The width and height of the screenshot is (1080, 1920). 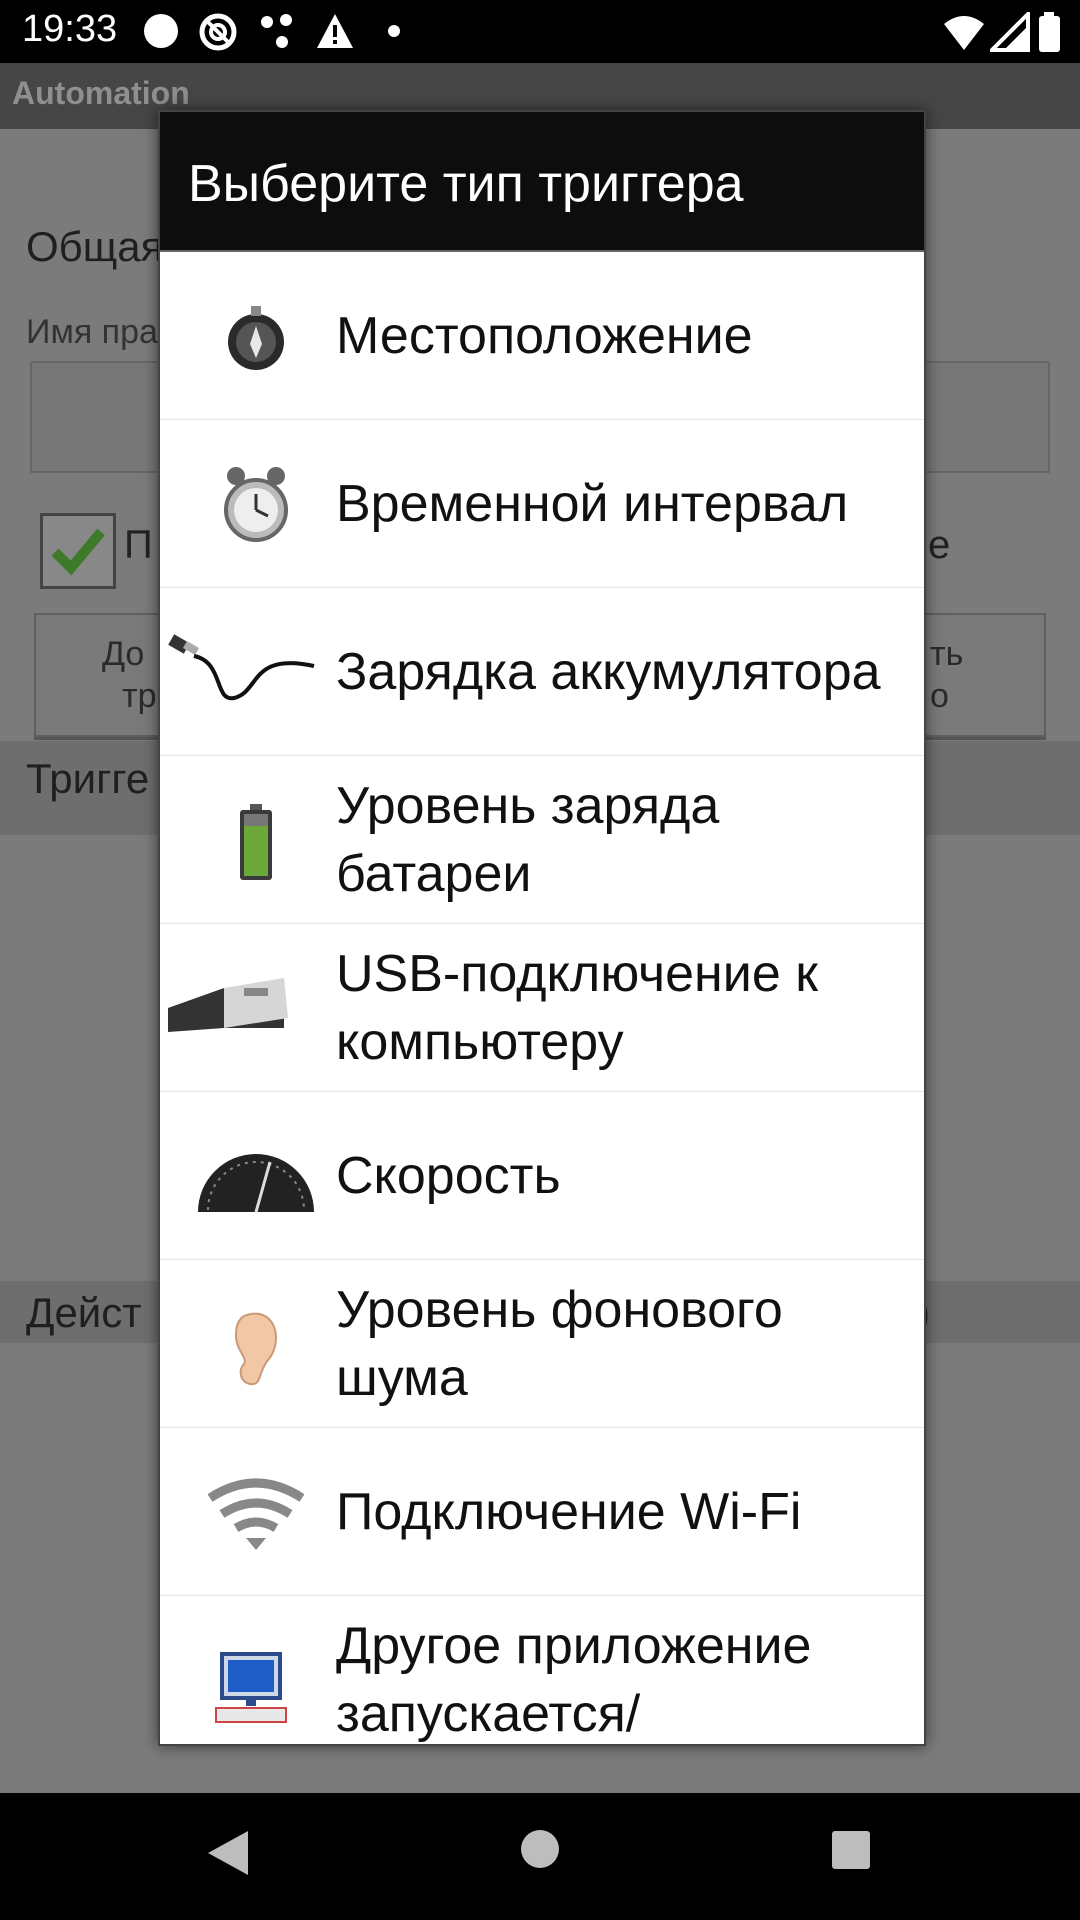 I want to click on trigger-item-usb: USB-подключение к компьютеру, so click(x=542, y=1008).